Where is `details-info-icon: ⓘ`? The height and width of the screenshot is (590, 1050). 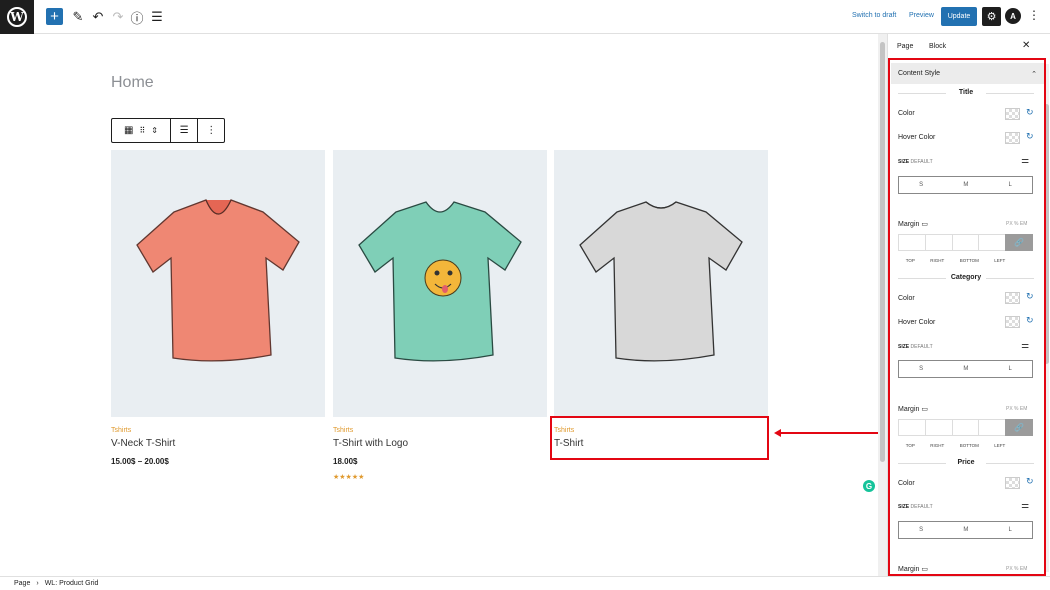 details-info-icon: ⓘ is located at coordinates (137, 17).